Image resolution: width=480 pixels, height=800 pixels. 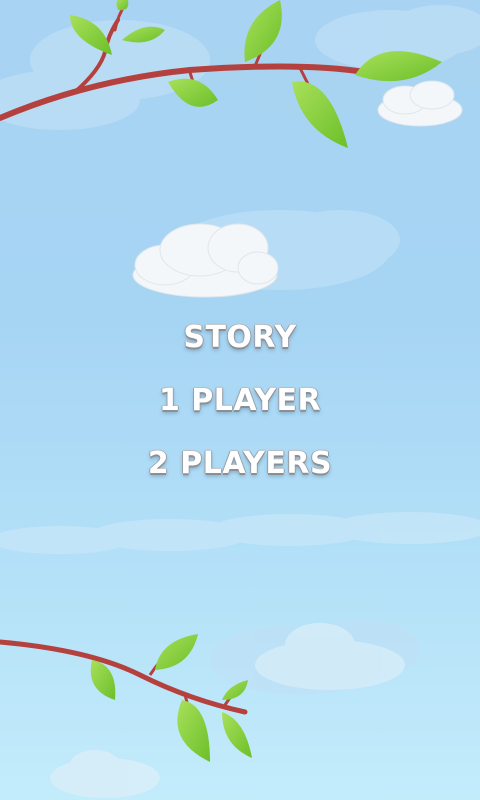 What do you see at coordinates (105, 774) in the screenshot?
I see `cloud-bottom-left` at bounding box center [105, 774].